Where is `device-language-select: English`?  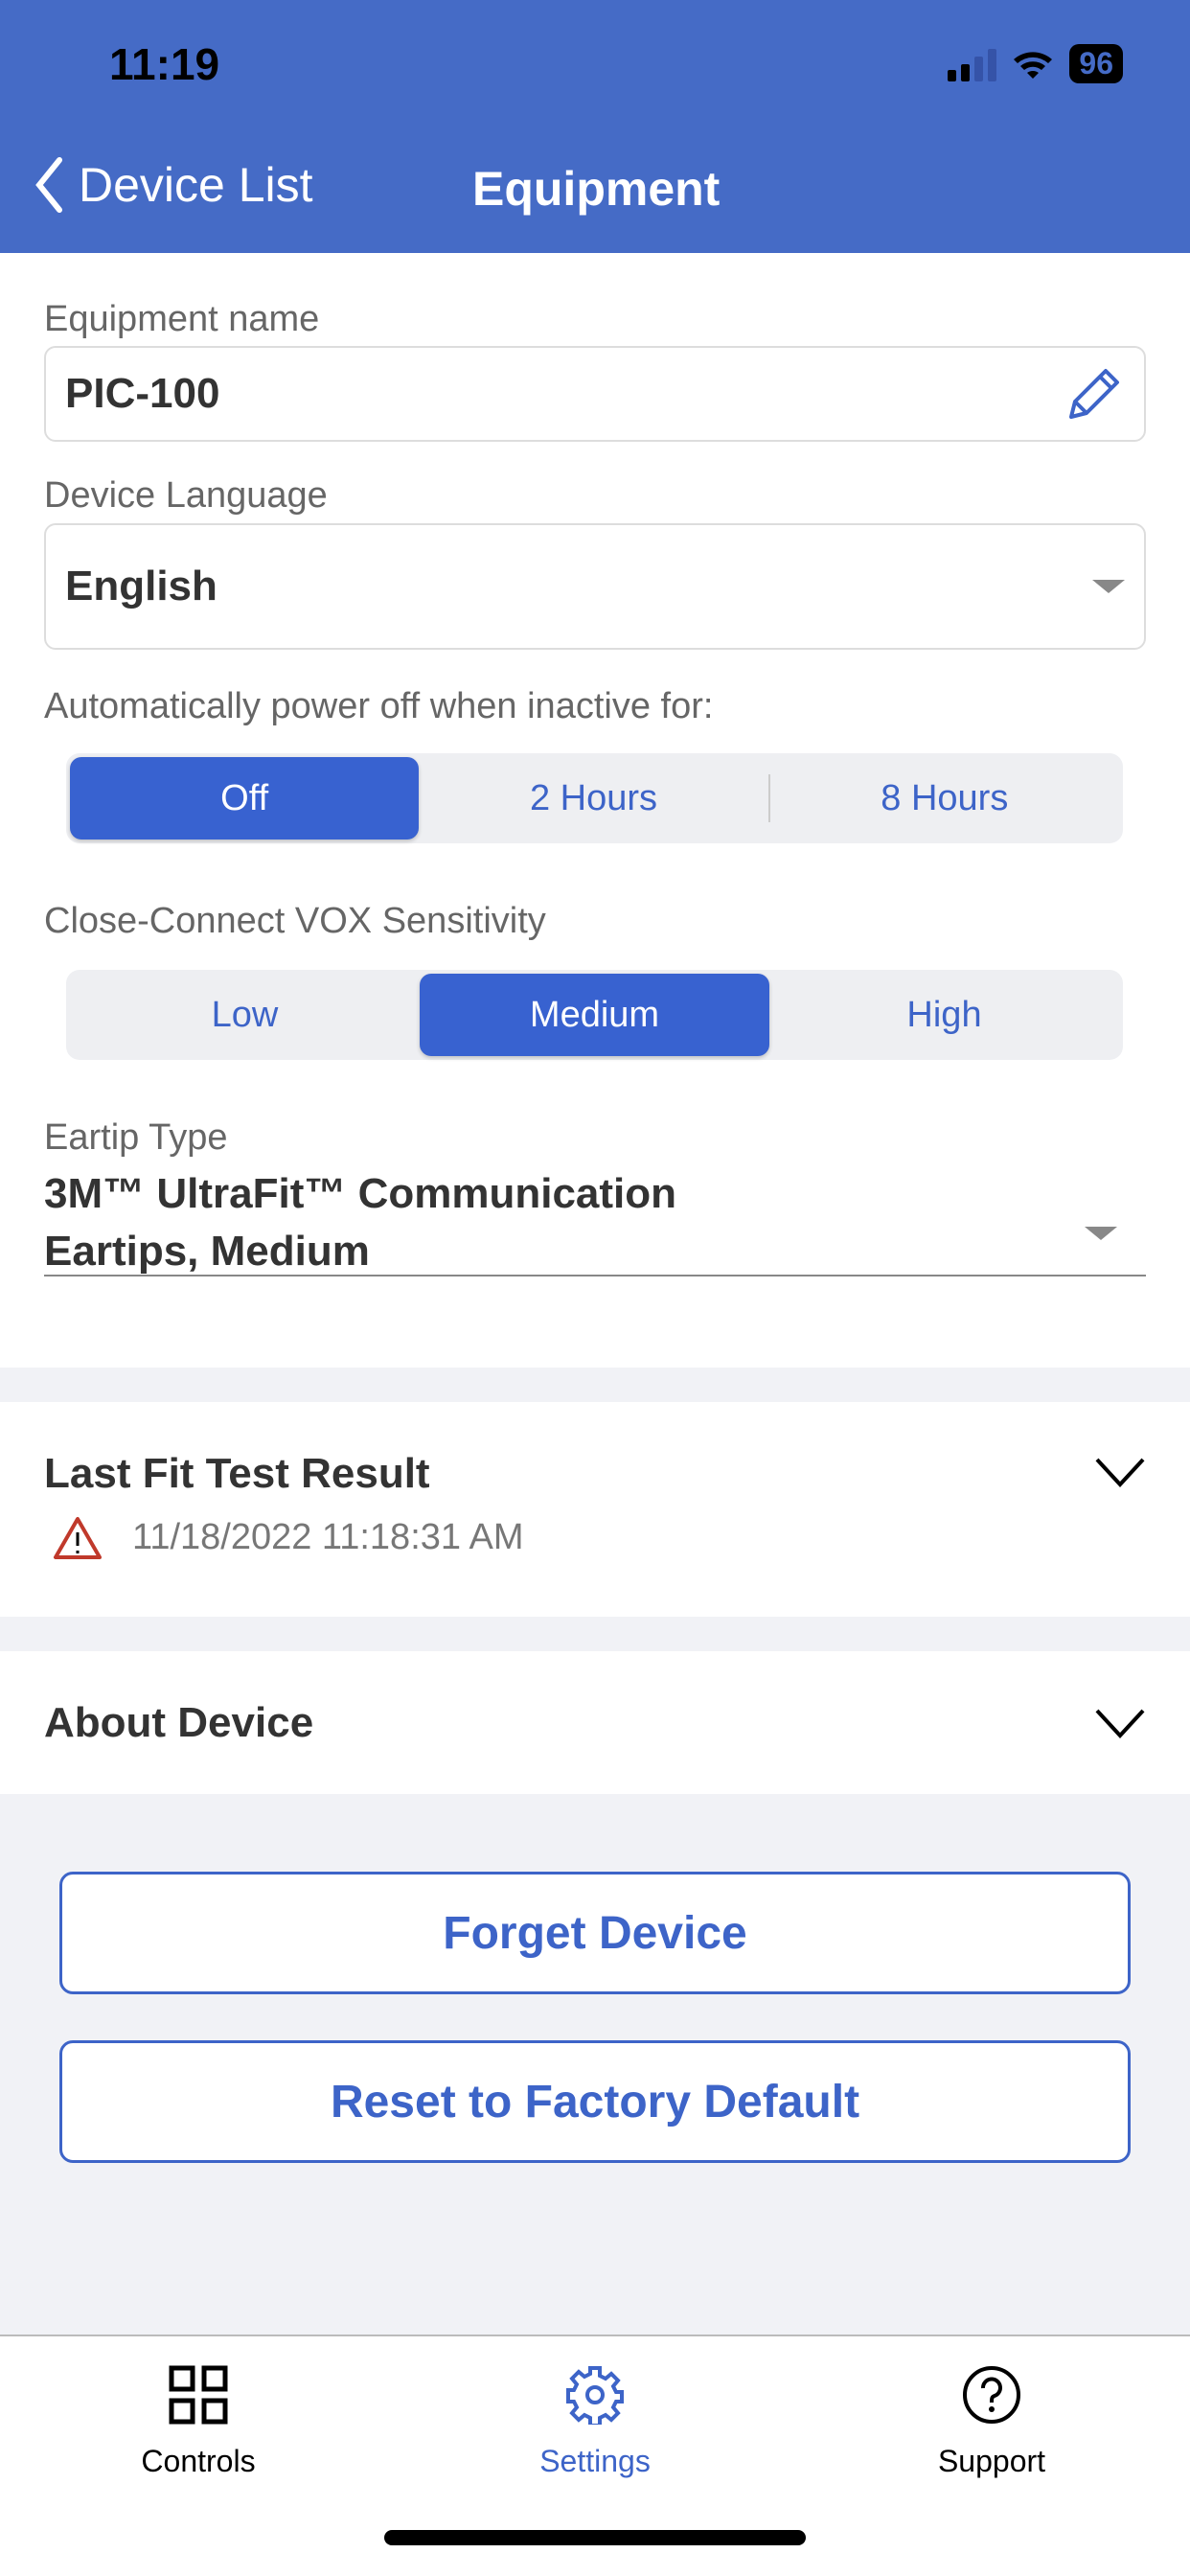 device-language-select: English is located at coordinates (595, 586).